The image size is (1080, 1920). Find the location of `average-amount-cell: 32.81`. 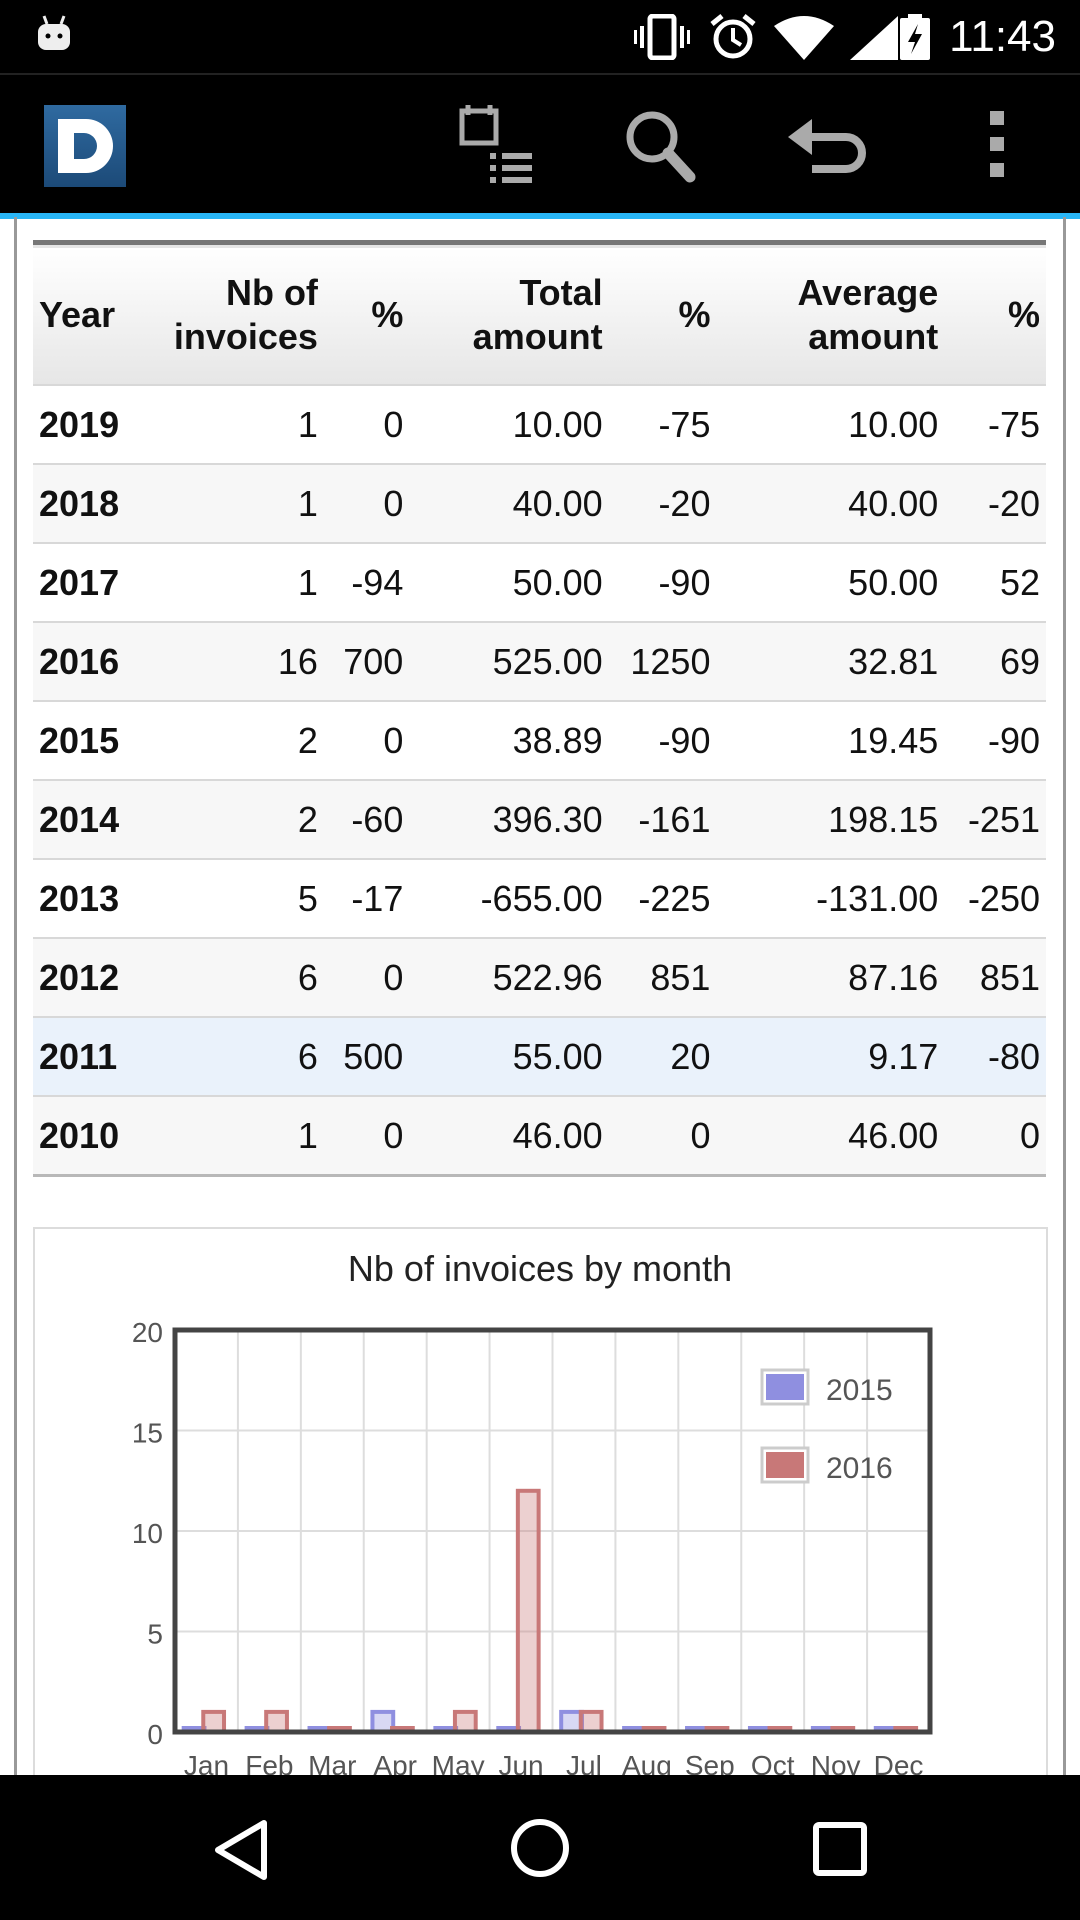

average-amount-cell: 32.81 is located at coordinates (830, 661).